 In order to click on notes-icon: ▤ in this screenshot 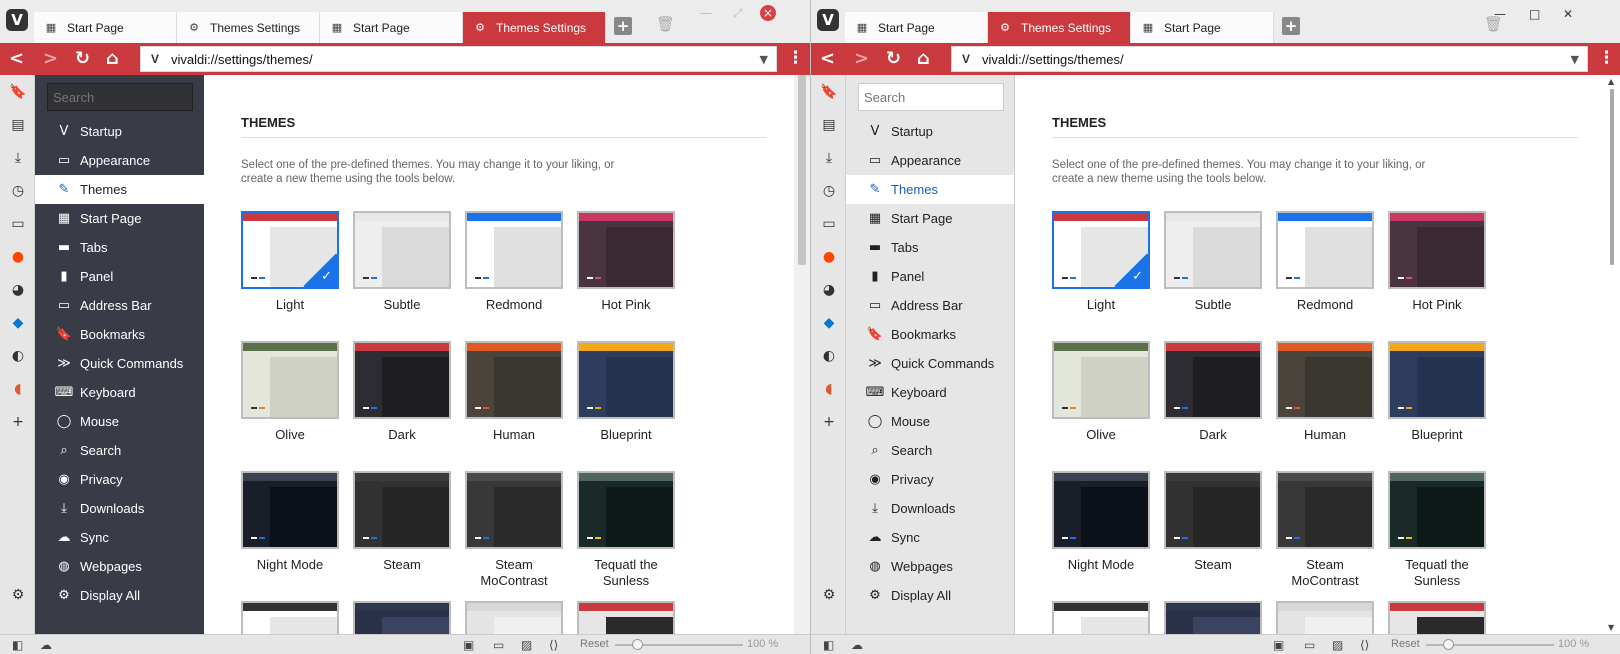, I will do `click(829, 125)`.